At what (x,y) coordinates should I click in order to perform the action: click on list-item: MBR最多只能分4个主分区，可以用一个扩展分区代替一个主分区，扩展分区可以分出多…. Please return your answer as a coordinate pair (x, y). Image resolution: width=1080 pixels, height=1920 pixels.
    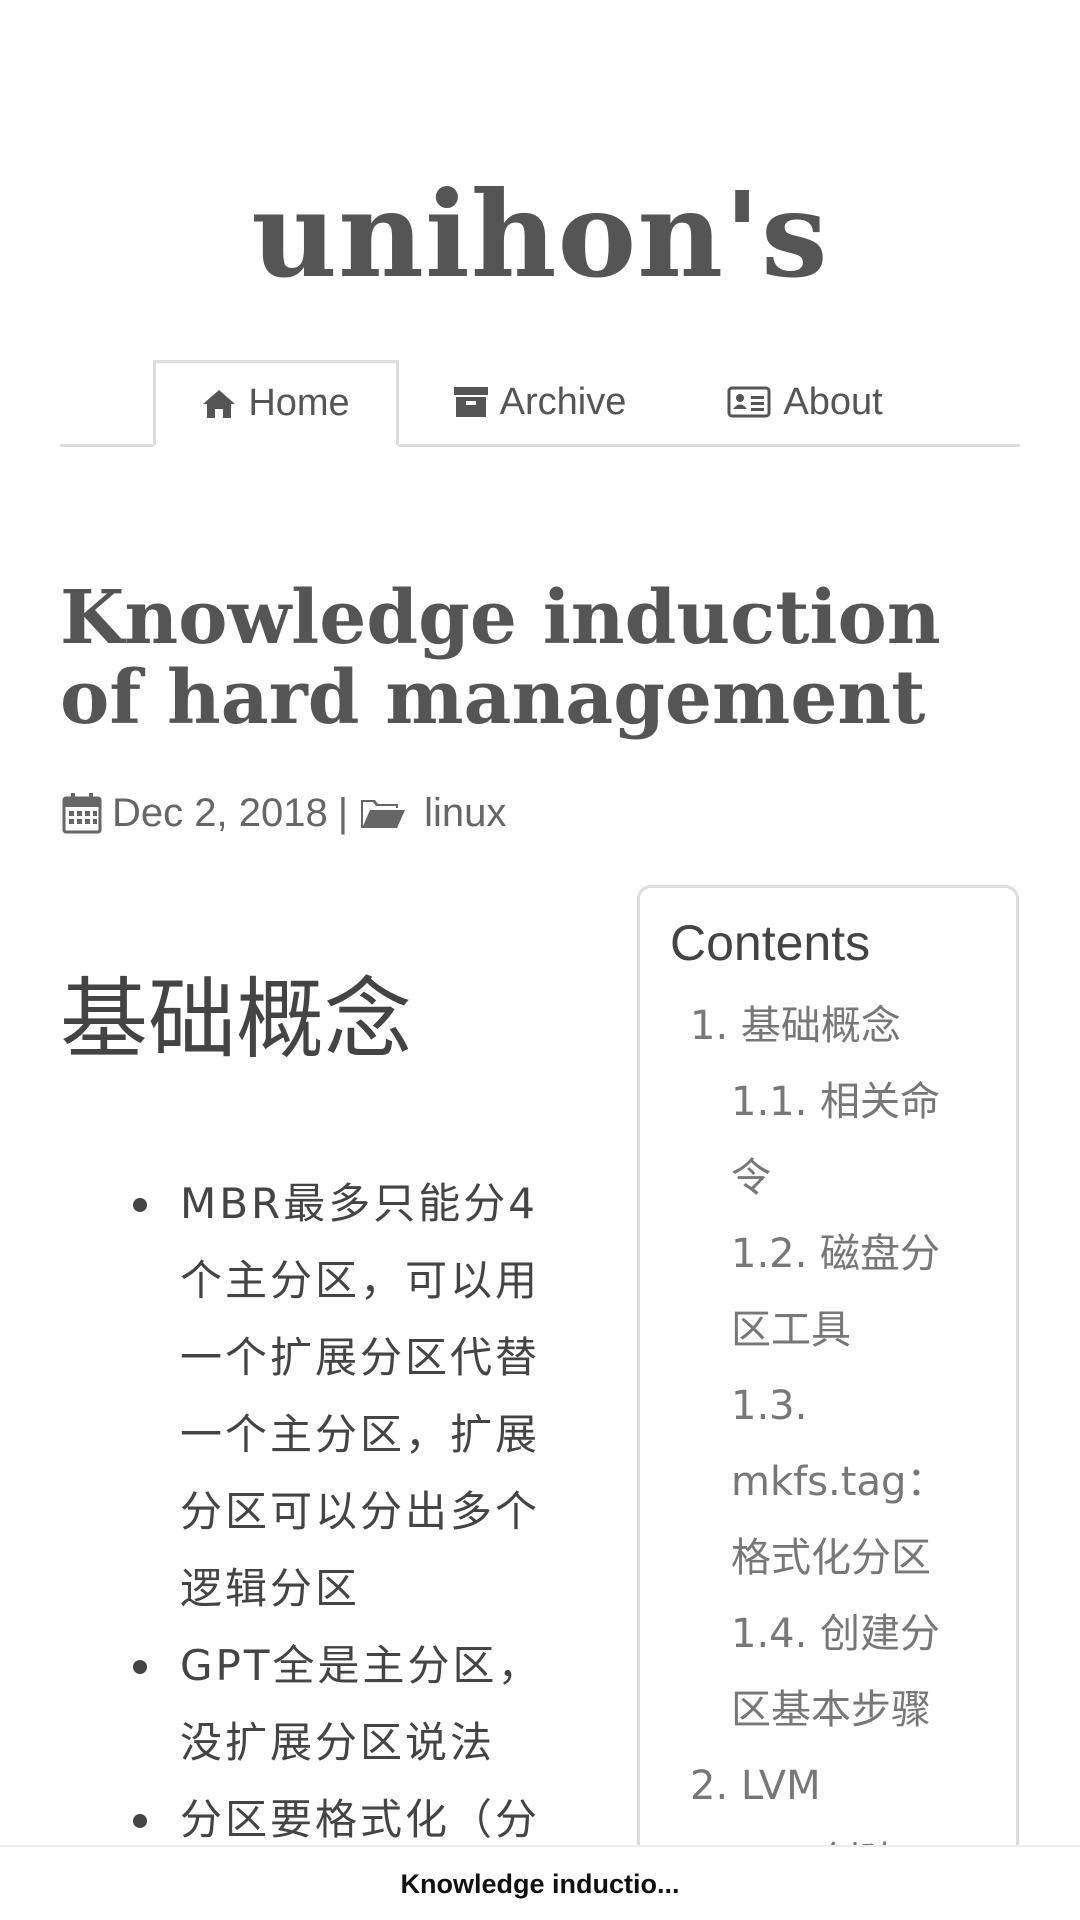
    Looking at the image, I should click on (354, 1396).